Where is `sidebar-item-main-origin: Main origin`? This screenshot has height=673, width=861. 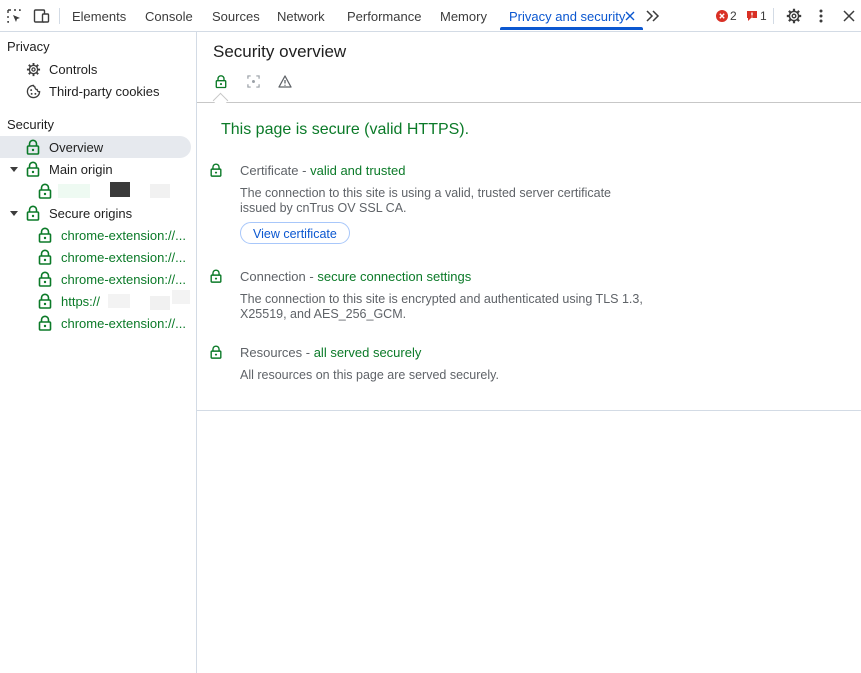
sidebar-item-main-origin: Main origin is located at coordinates (98, 169).